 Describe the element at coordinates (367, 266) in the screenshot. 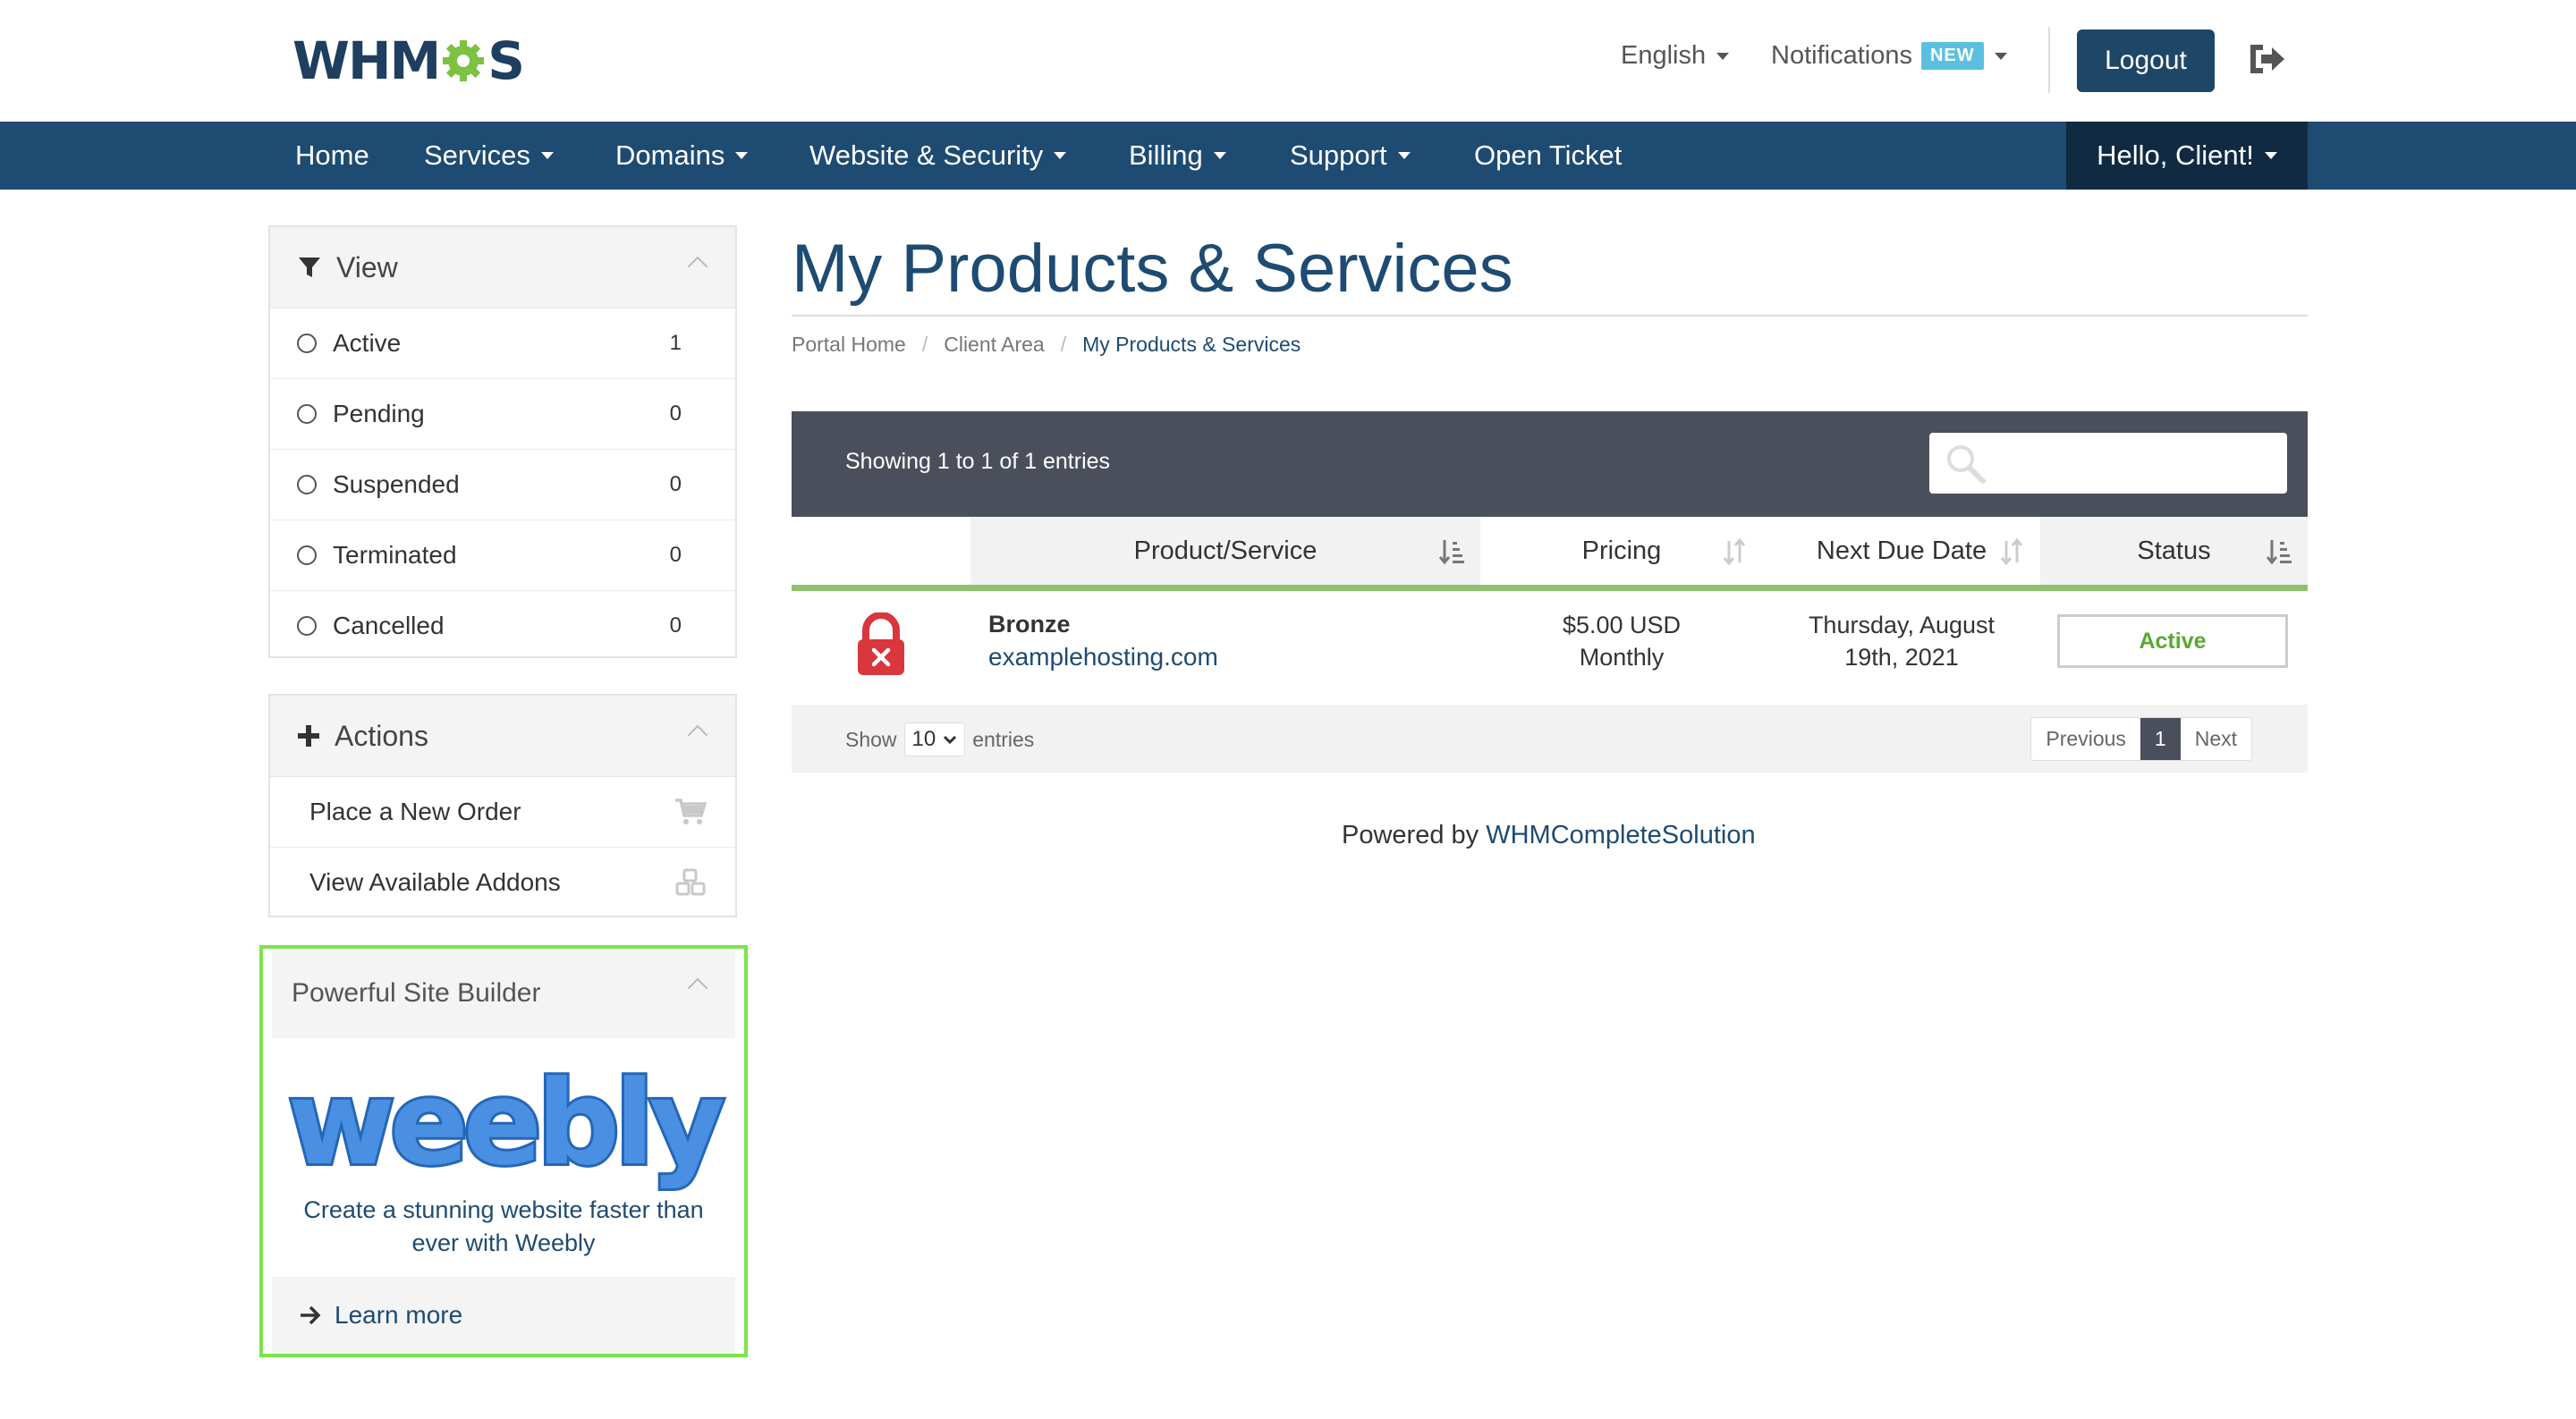

I see `view-panel-title: View` at that location.